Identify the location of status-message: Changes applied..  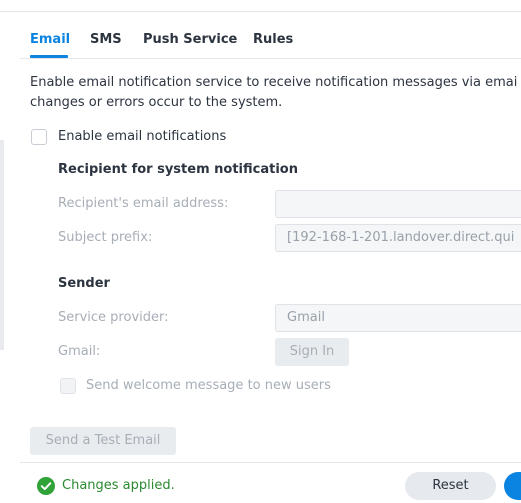
(118, 485).